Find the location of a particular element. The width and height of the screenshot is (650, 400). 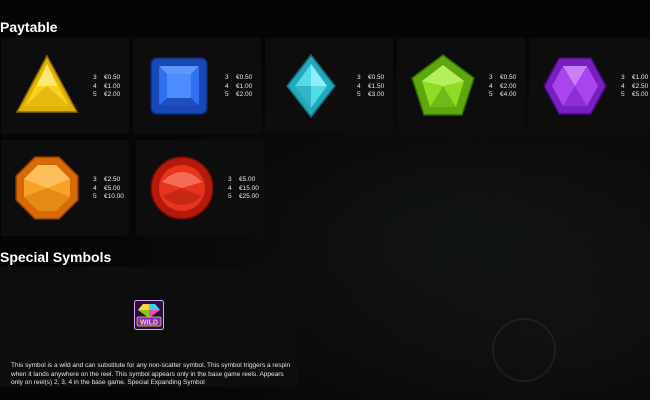

symbol-card-green: 3 €0.50 4 €2.00 5 €4.00 is located at coordinates (461, 86).